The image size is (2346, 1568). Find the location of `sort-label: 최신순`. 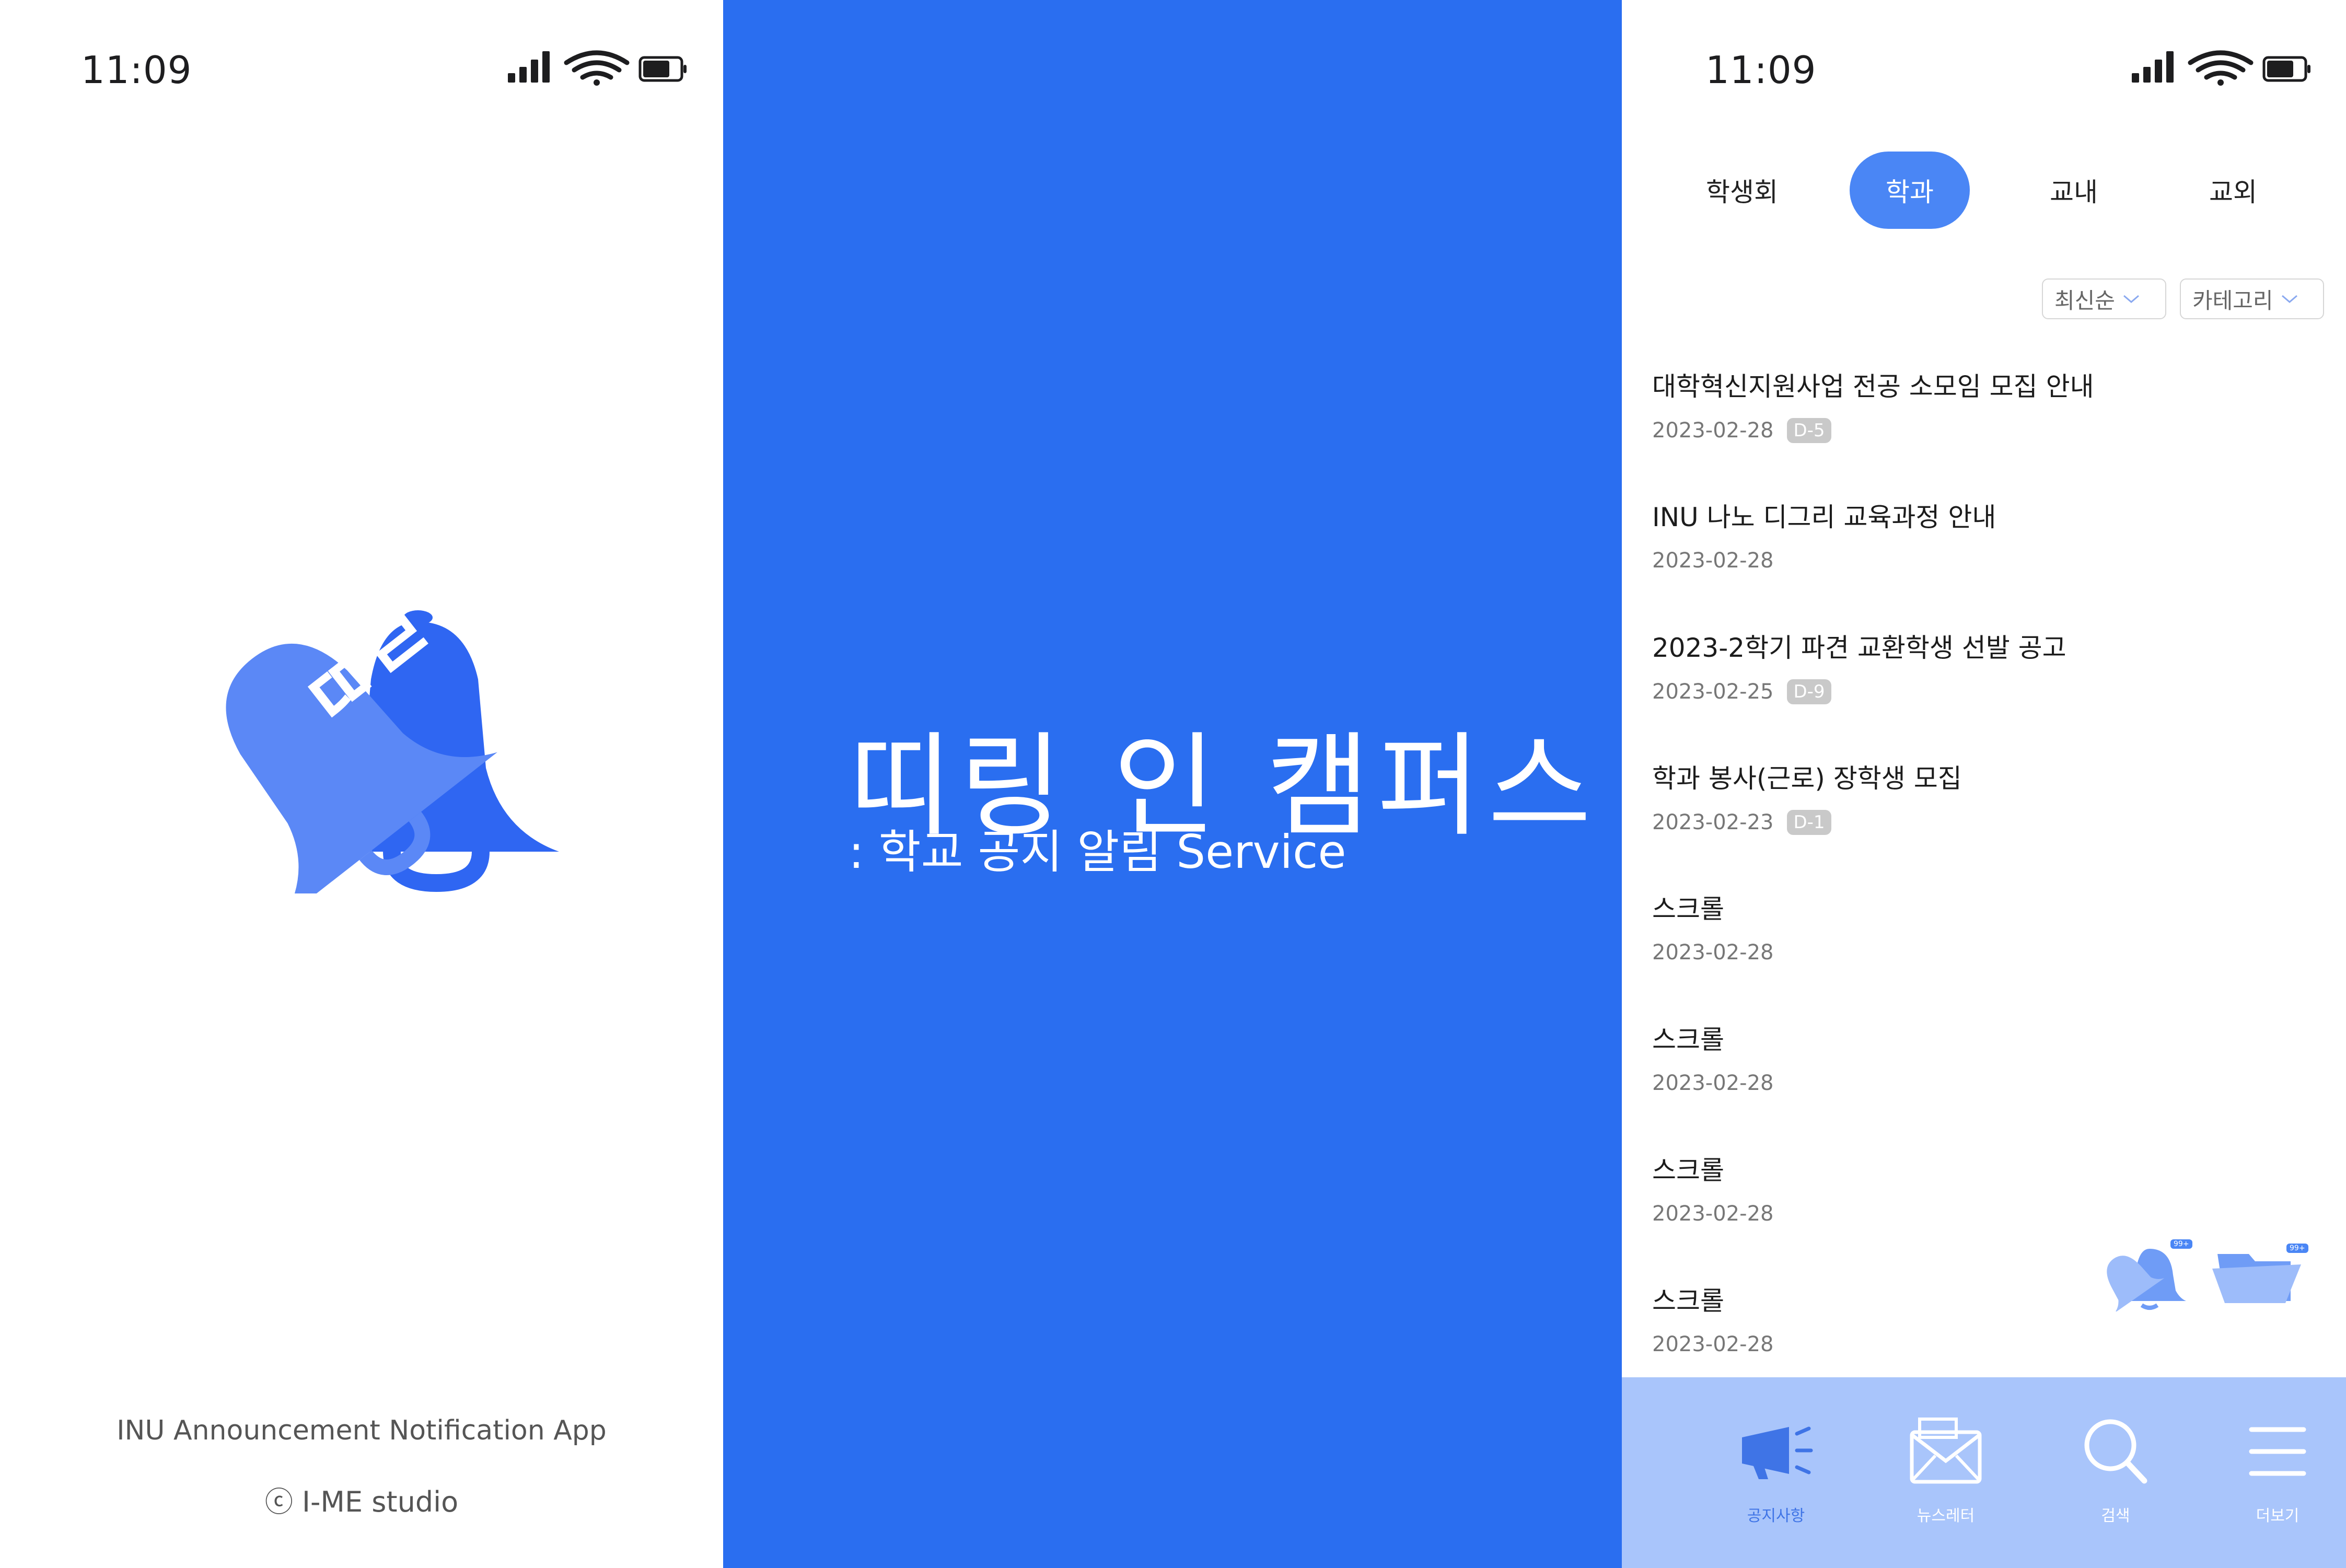

sort-label: 최신순 is located at coordinates (2084, 300).